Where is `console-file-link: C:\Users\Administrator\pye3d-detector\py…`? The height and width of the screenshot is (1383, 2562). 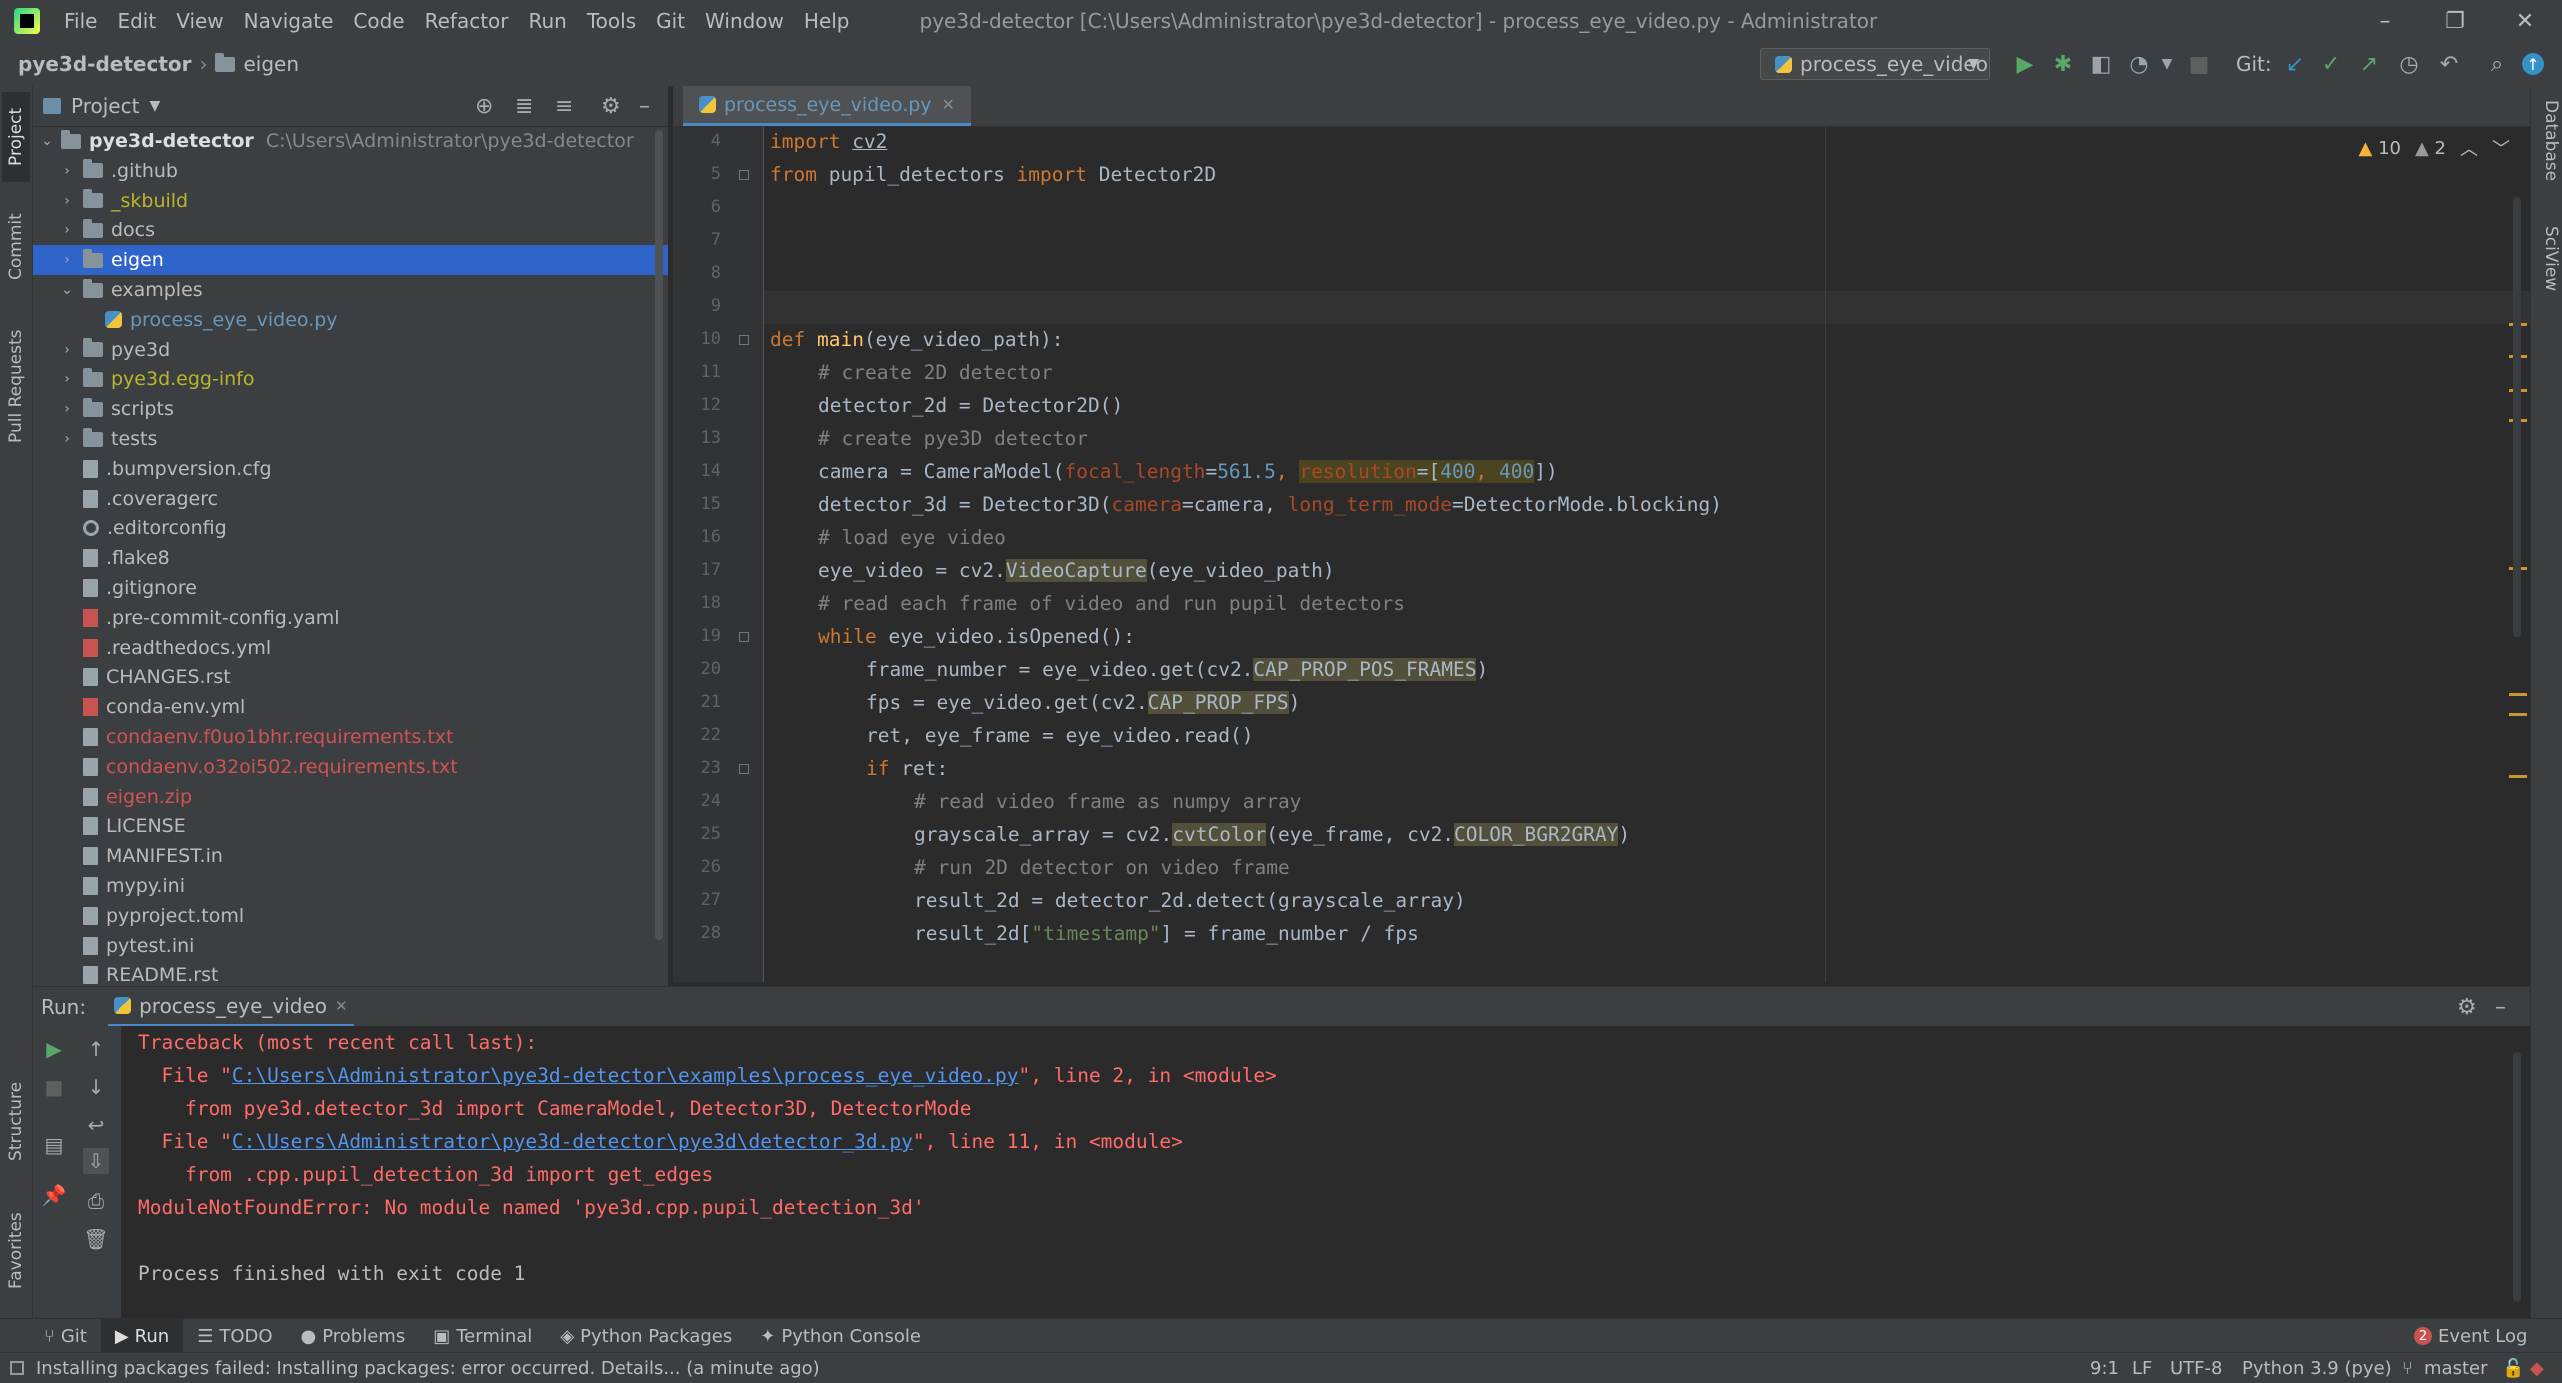 console-file-link: C:\Users\Administrator\pye3d-detector\py… is located at coordinates (572, 1141).